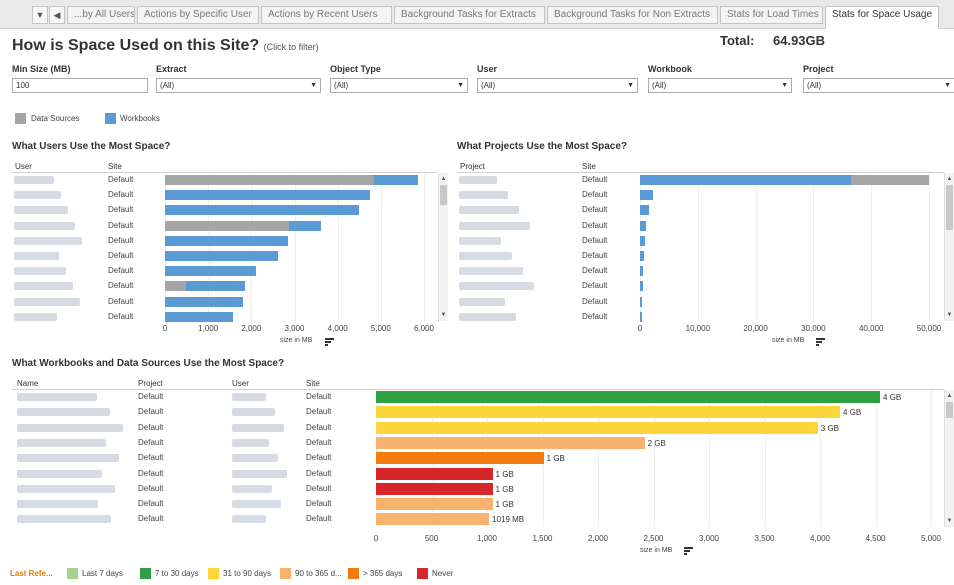 The image size is (954, 585). I want to click on tab-by-all-users: ...by All Users, so click(101, 15).